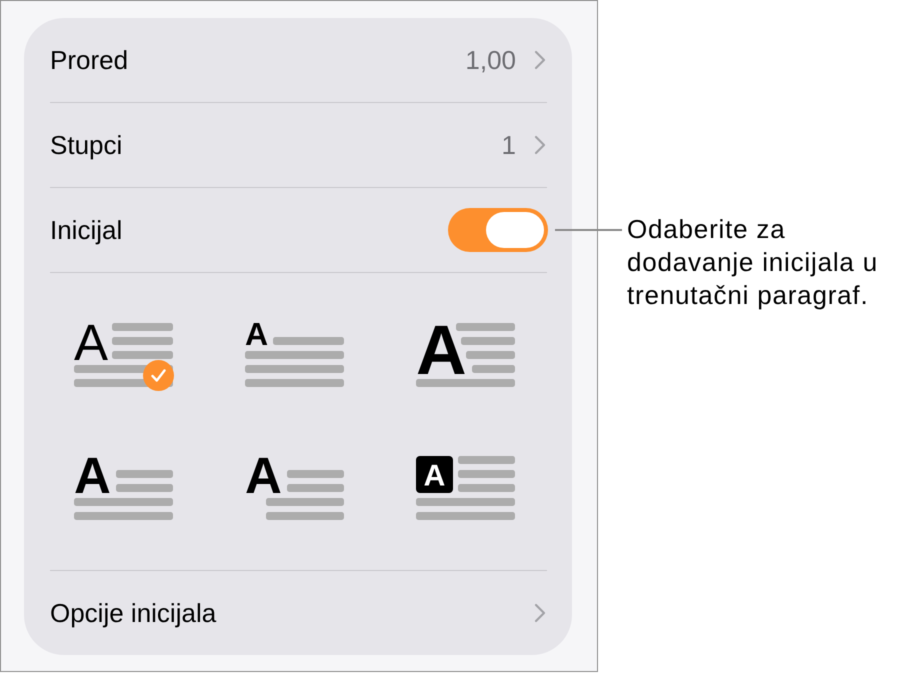 This screenshot has width=915, height=673. What do you see at coordinates (158, 375) in the screenshot?
I see `checkmark-icon` at bounding box center [158, 375].